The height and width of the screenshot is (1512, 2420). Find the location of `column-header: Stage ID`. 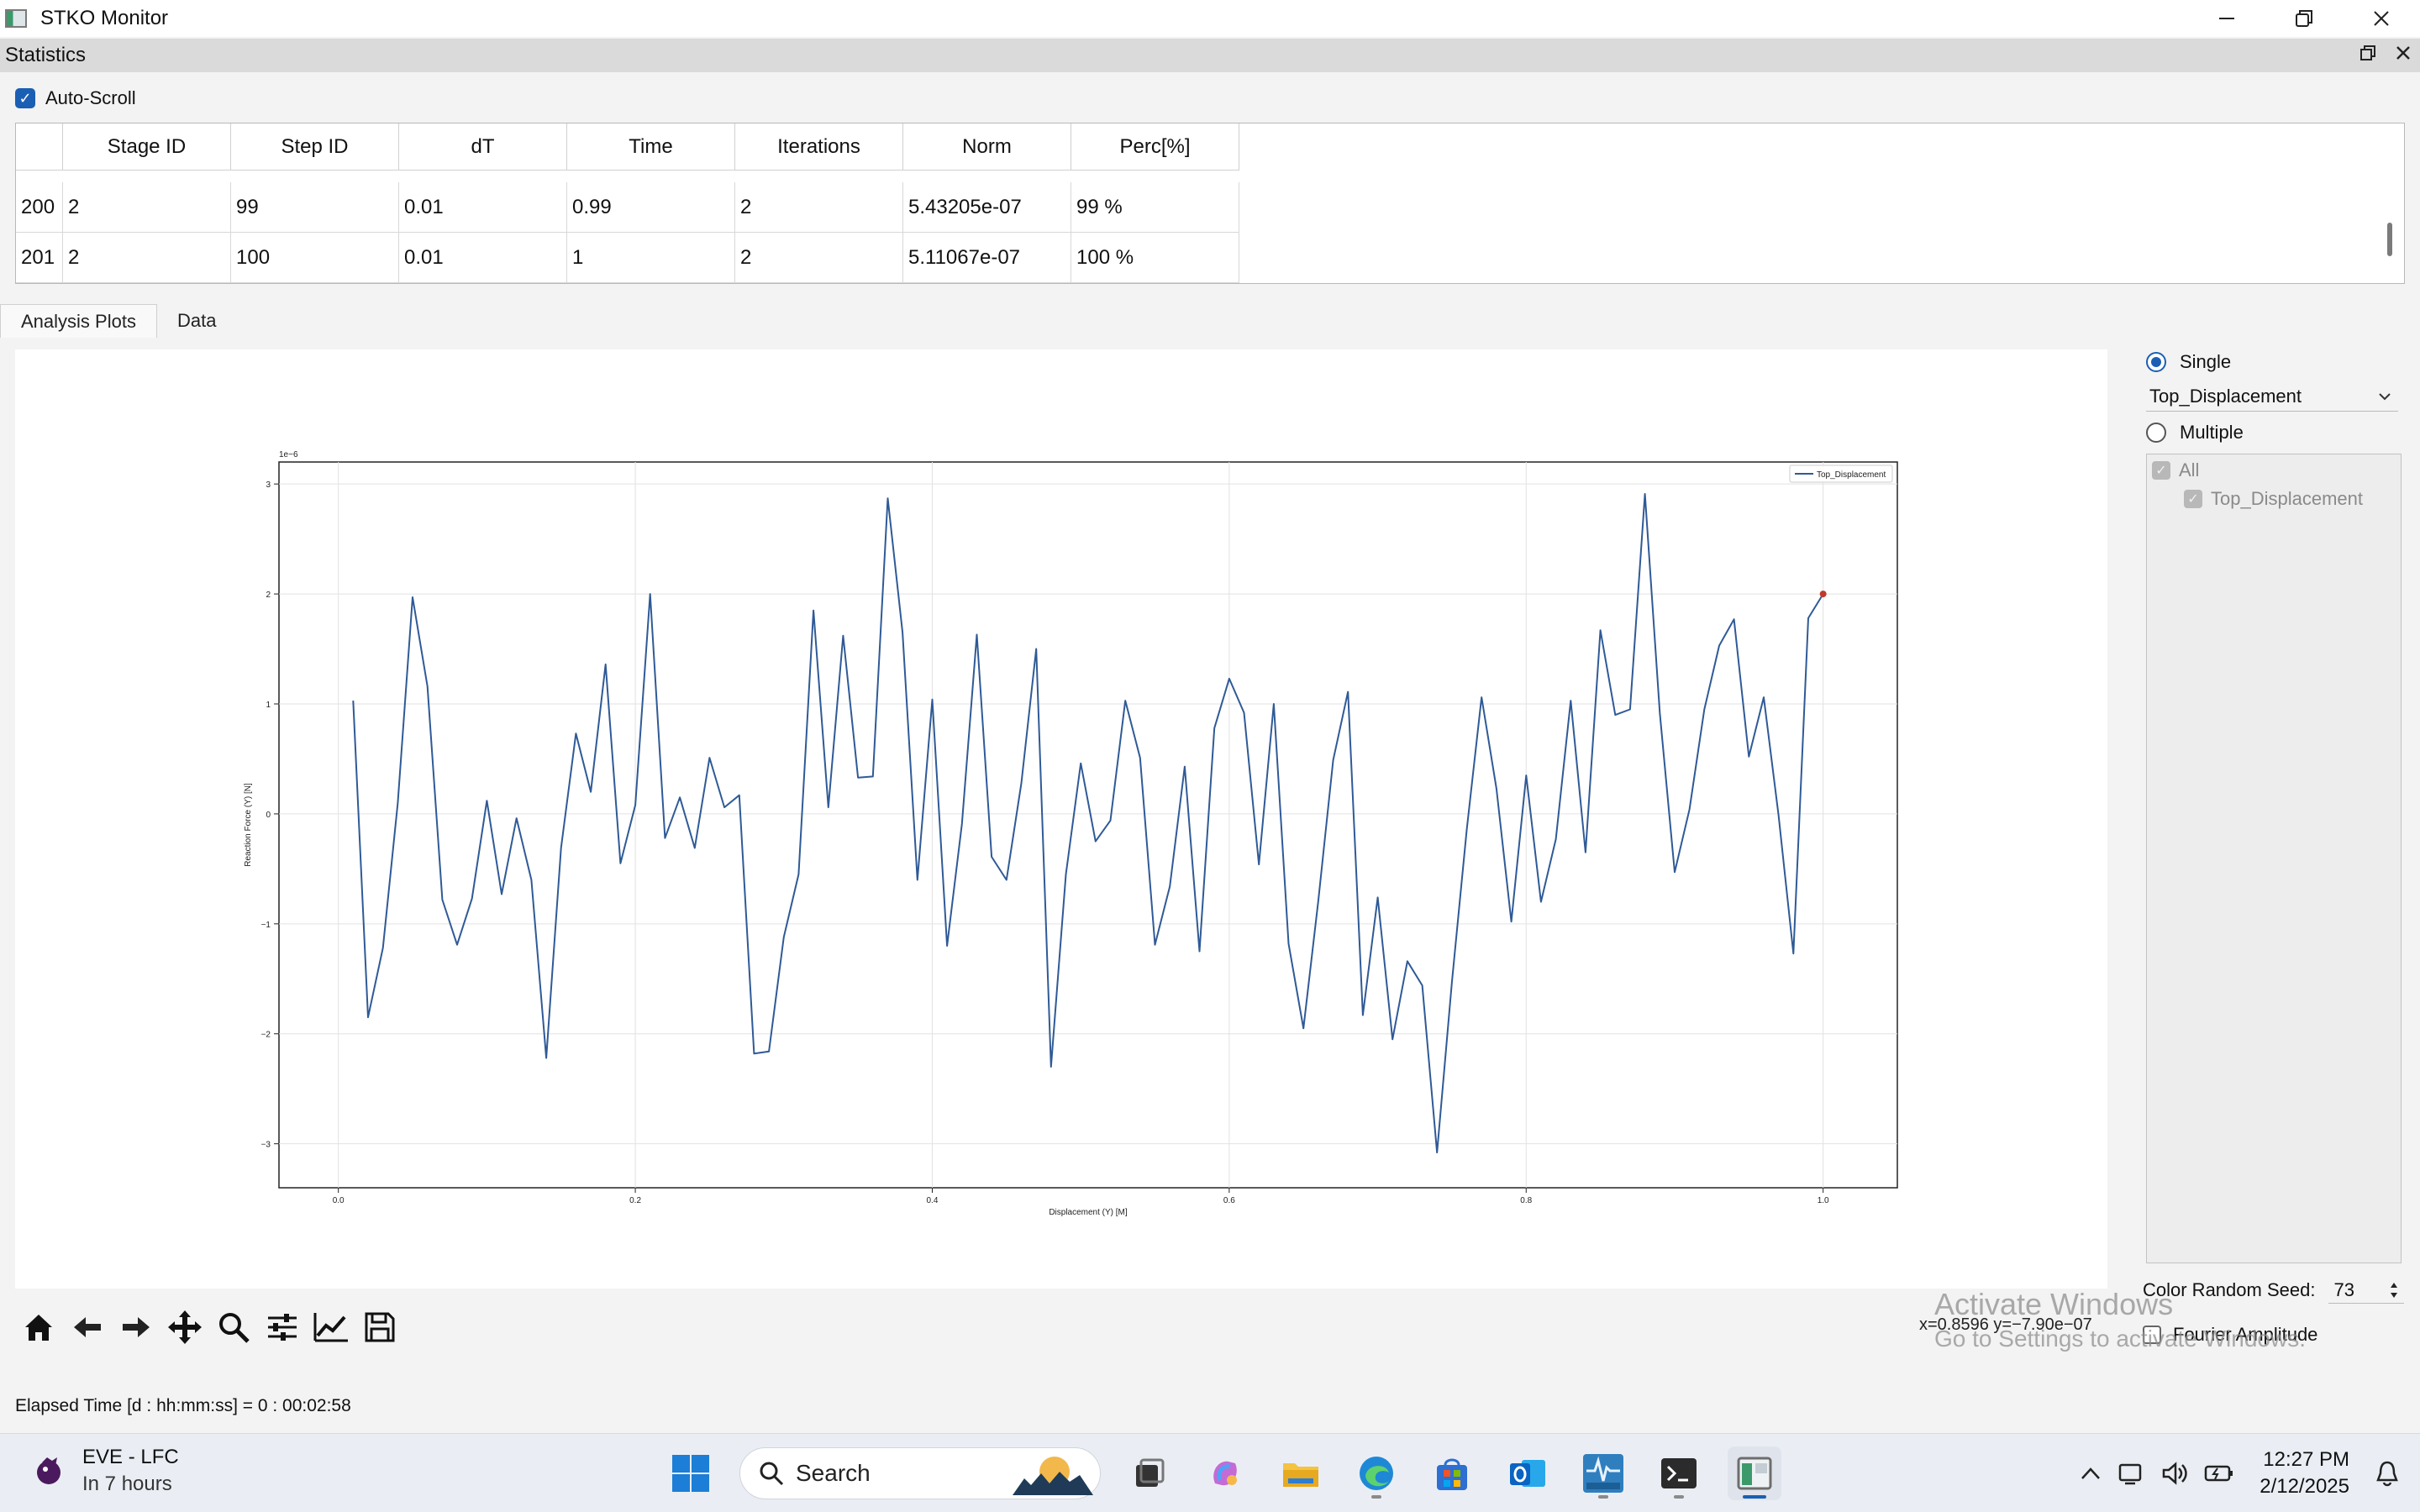

column-header: Stage ID is located at coordinates (147, 147).